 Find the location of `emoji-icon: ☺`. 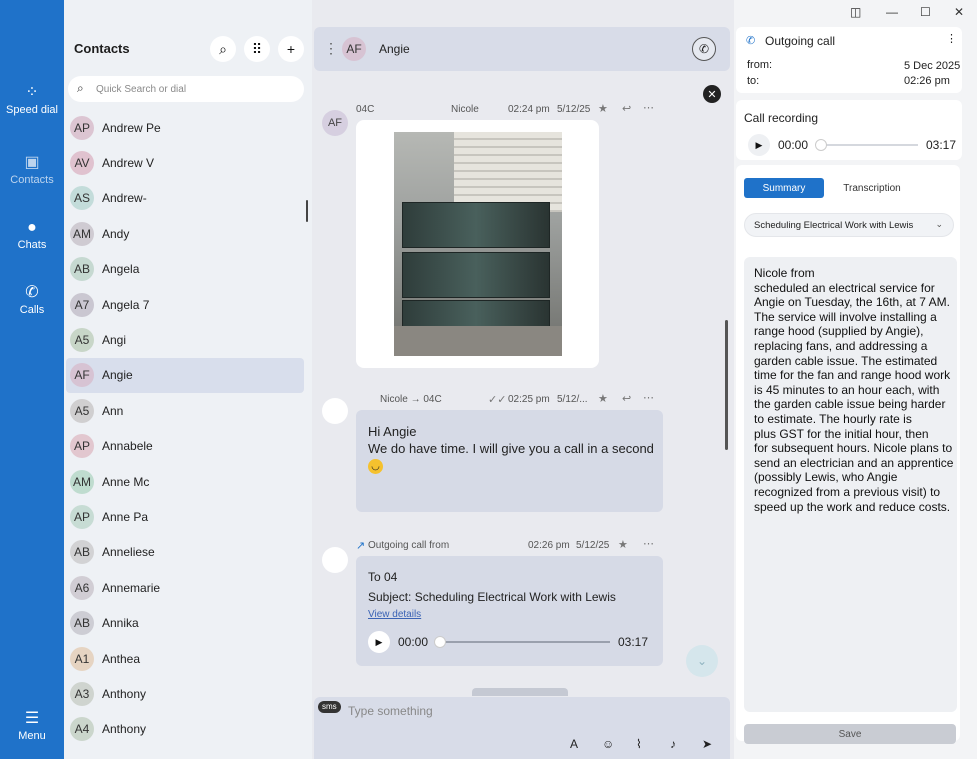

emoji-icon: ☺ is located at coordinates (608, 744).